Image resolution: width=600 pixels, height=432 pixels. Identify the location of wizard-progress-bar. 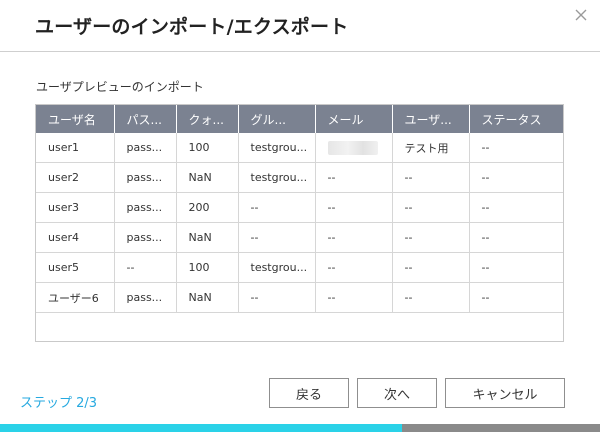
(300, 428).